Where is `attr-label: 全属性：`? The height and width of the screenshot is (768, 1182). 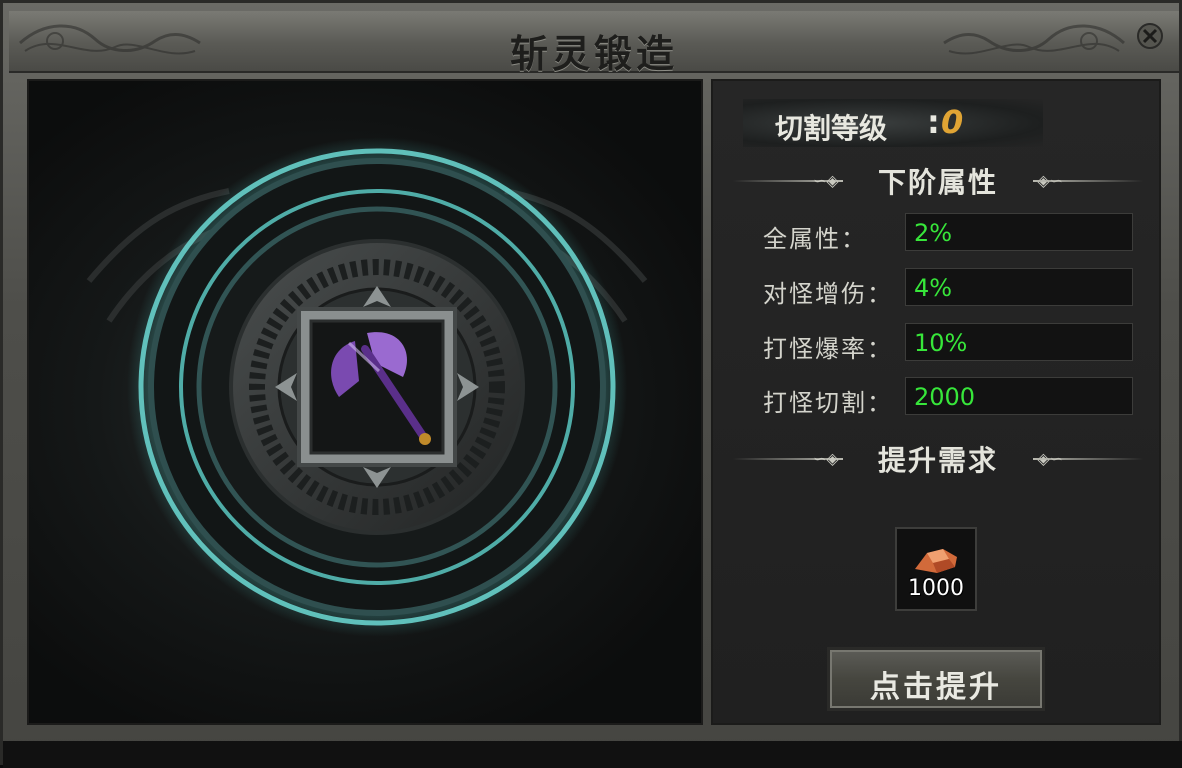 attr-label: 全属性： is located at coordinates (815, 239).